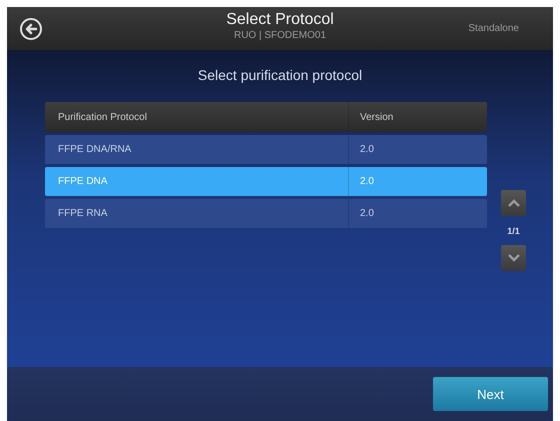  Describe the element at coordinates (197, 149) in the screenshot. I see `table-cell: FFPE DNA/RNA` at that location.